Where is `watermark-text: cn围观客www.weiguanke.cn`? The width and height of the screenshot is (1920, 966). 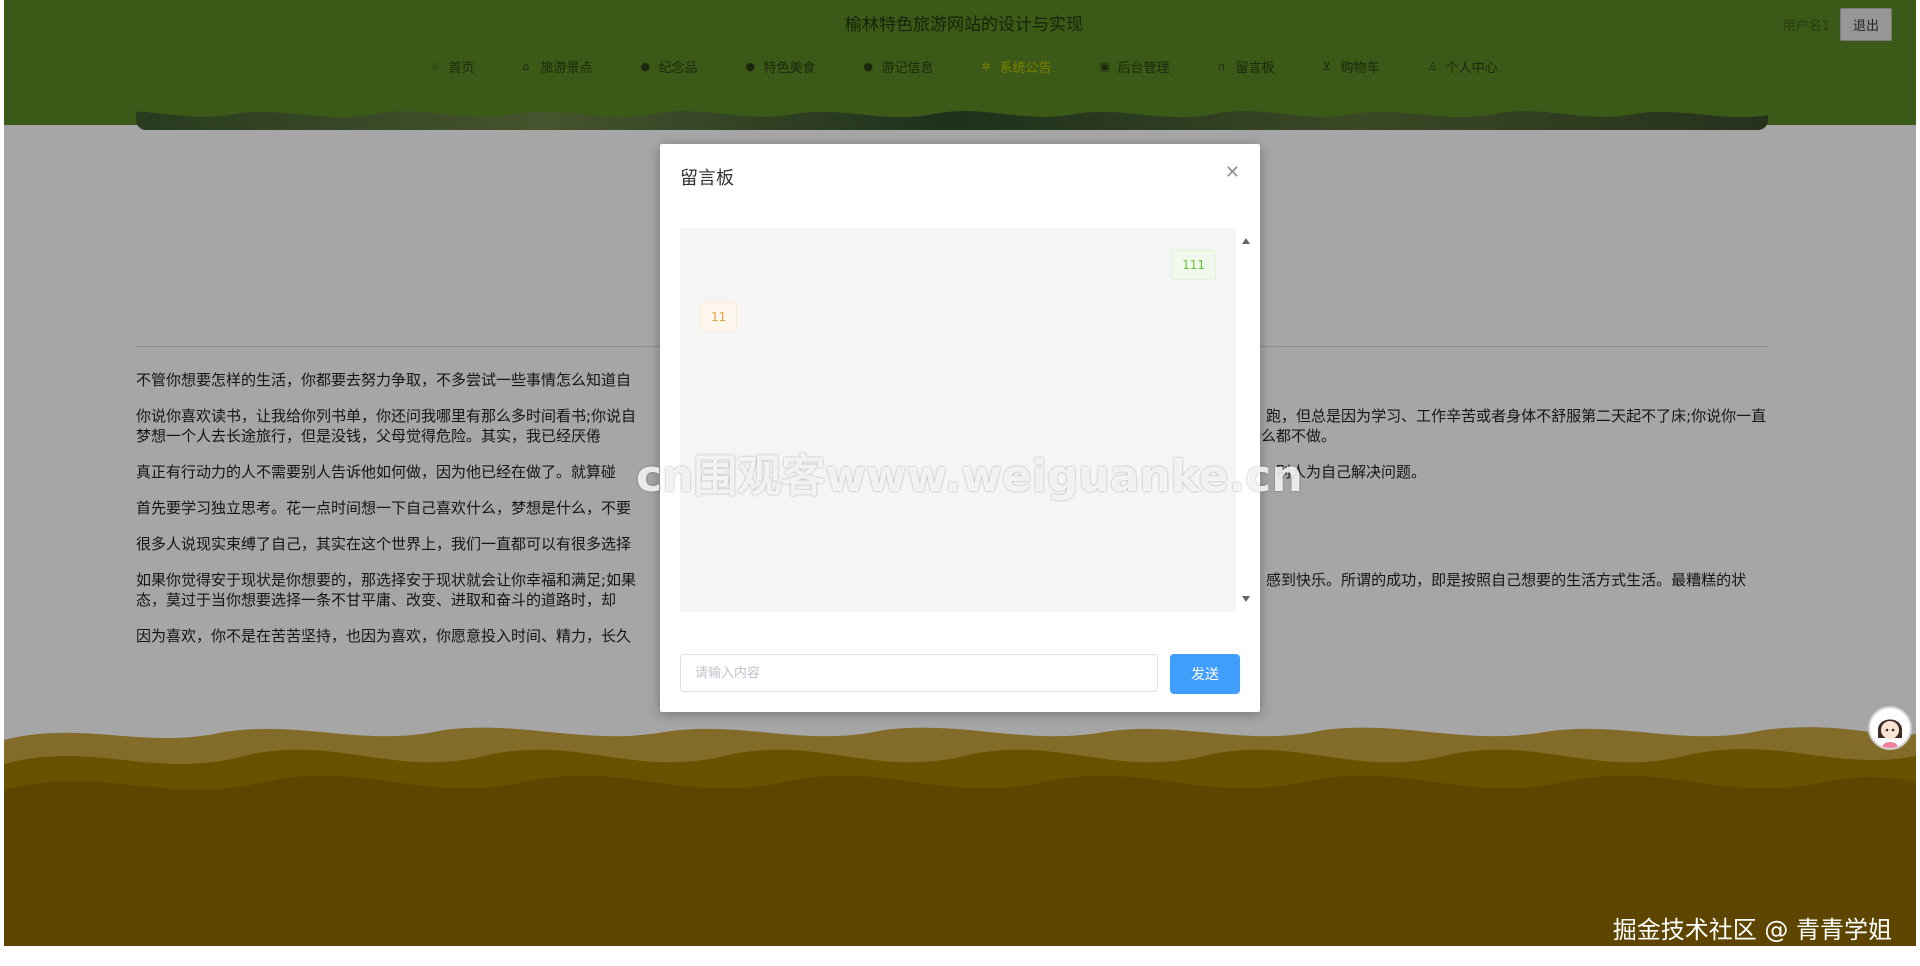
watermark-text: cn围观客www.weiguanke.cn is located at coordinates (969, 476).